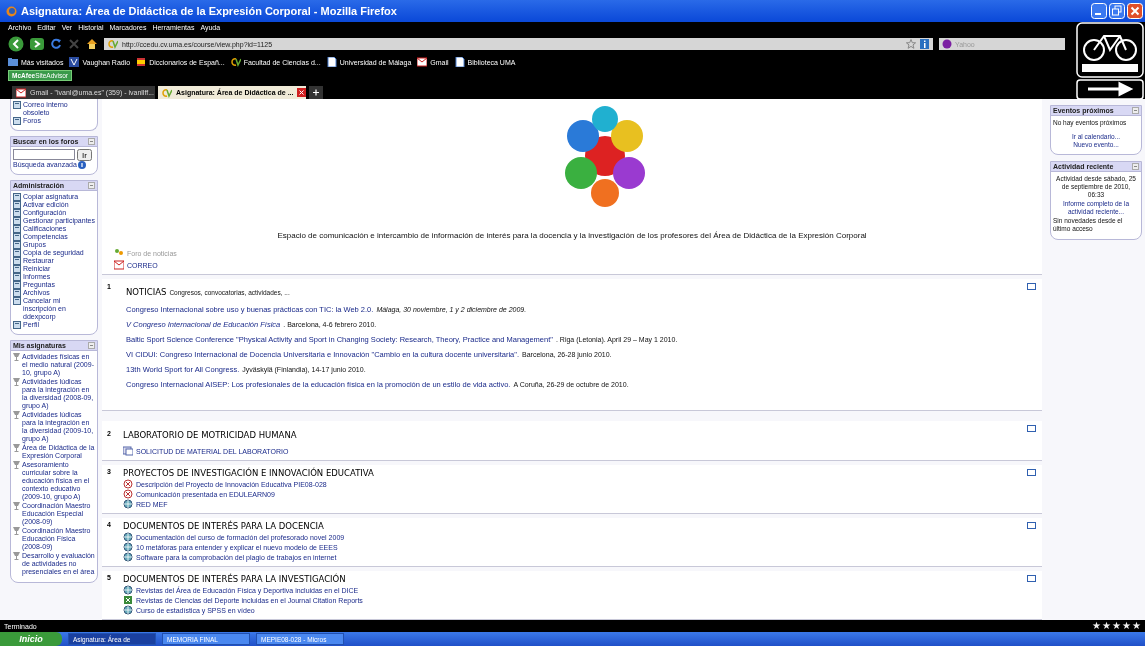 The height and width of the screenshot is (646, 1145). Describe the element at coordinates (911, 44) in the screenshot. I see `star-icon` at that location.